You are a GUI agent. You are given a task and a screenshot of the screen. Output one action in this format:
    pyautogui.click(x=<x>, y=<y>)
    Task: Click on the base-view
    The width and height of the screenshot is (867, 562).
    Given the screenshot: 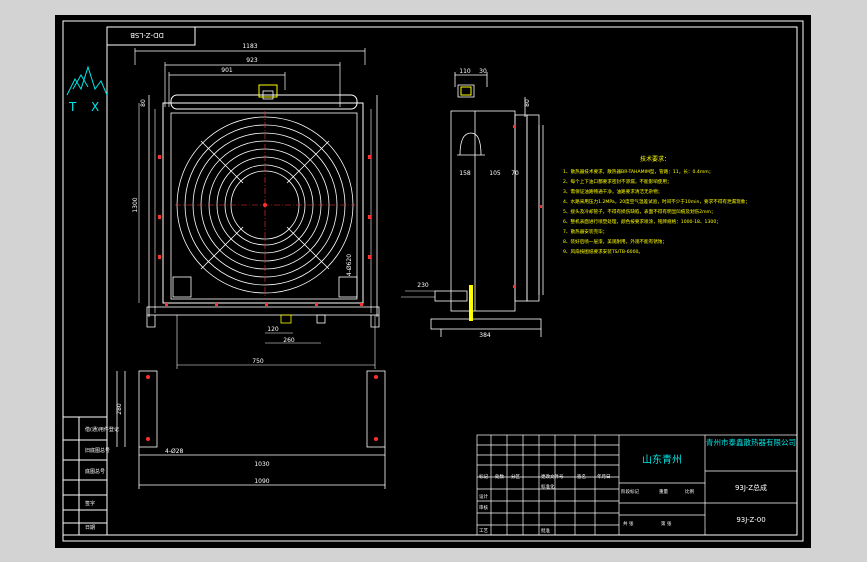 What is the action you would take?
    pyautogui.click(x=251, y=429)
    